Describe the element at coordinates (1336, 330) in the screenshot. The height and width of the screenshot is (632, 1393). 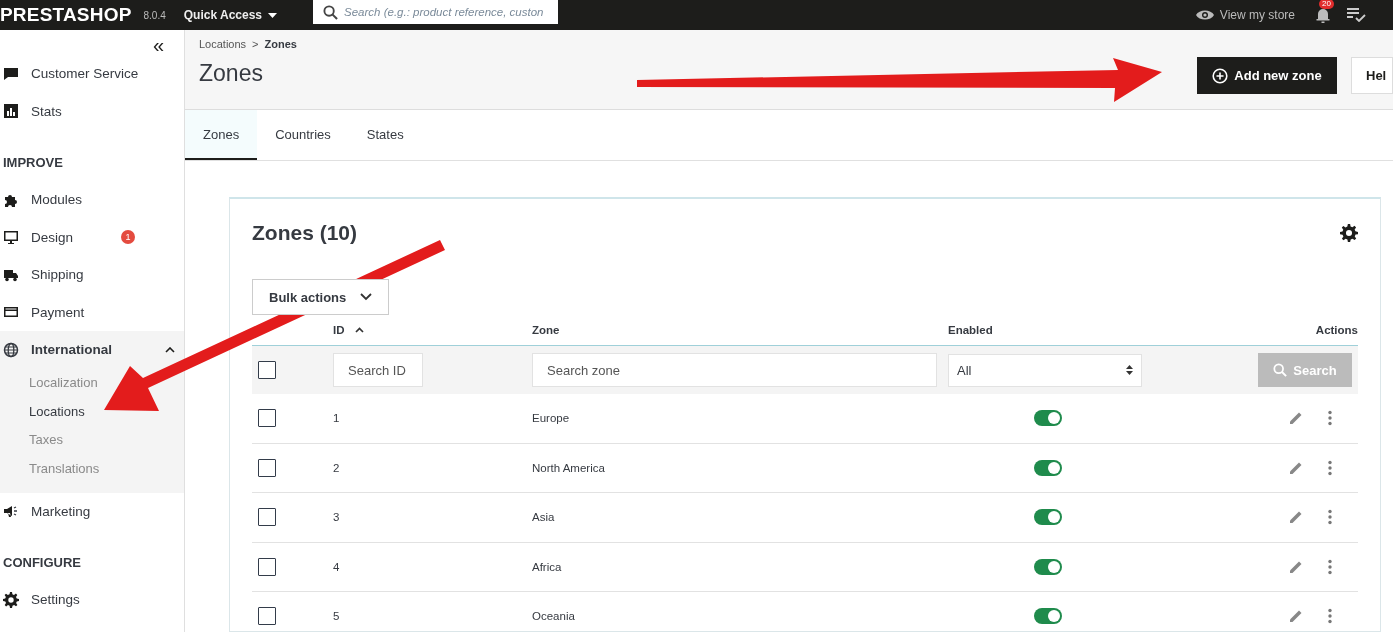
I see `column-header: Actions` at that location.